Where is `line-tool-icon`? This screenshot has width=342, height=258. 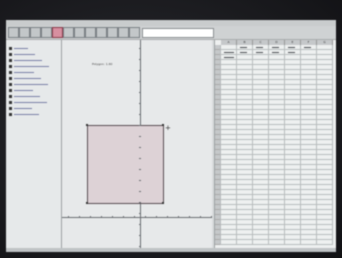
line-tool-icon is located at coordinates (35, 32).